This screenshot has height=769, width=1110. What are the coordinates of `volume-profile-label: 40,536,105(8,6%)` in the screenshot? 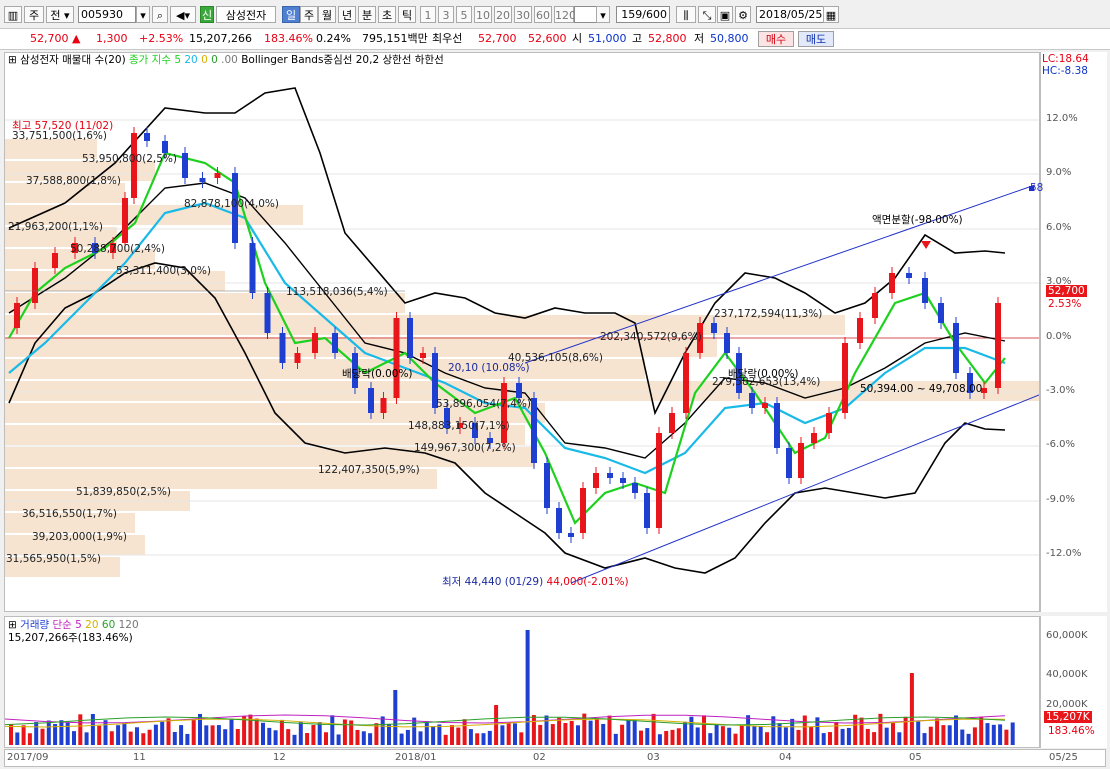 It's located at (555, 358).